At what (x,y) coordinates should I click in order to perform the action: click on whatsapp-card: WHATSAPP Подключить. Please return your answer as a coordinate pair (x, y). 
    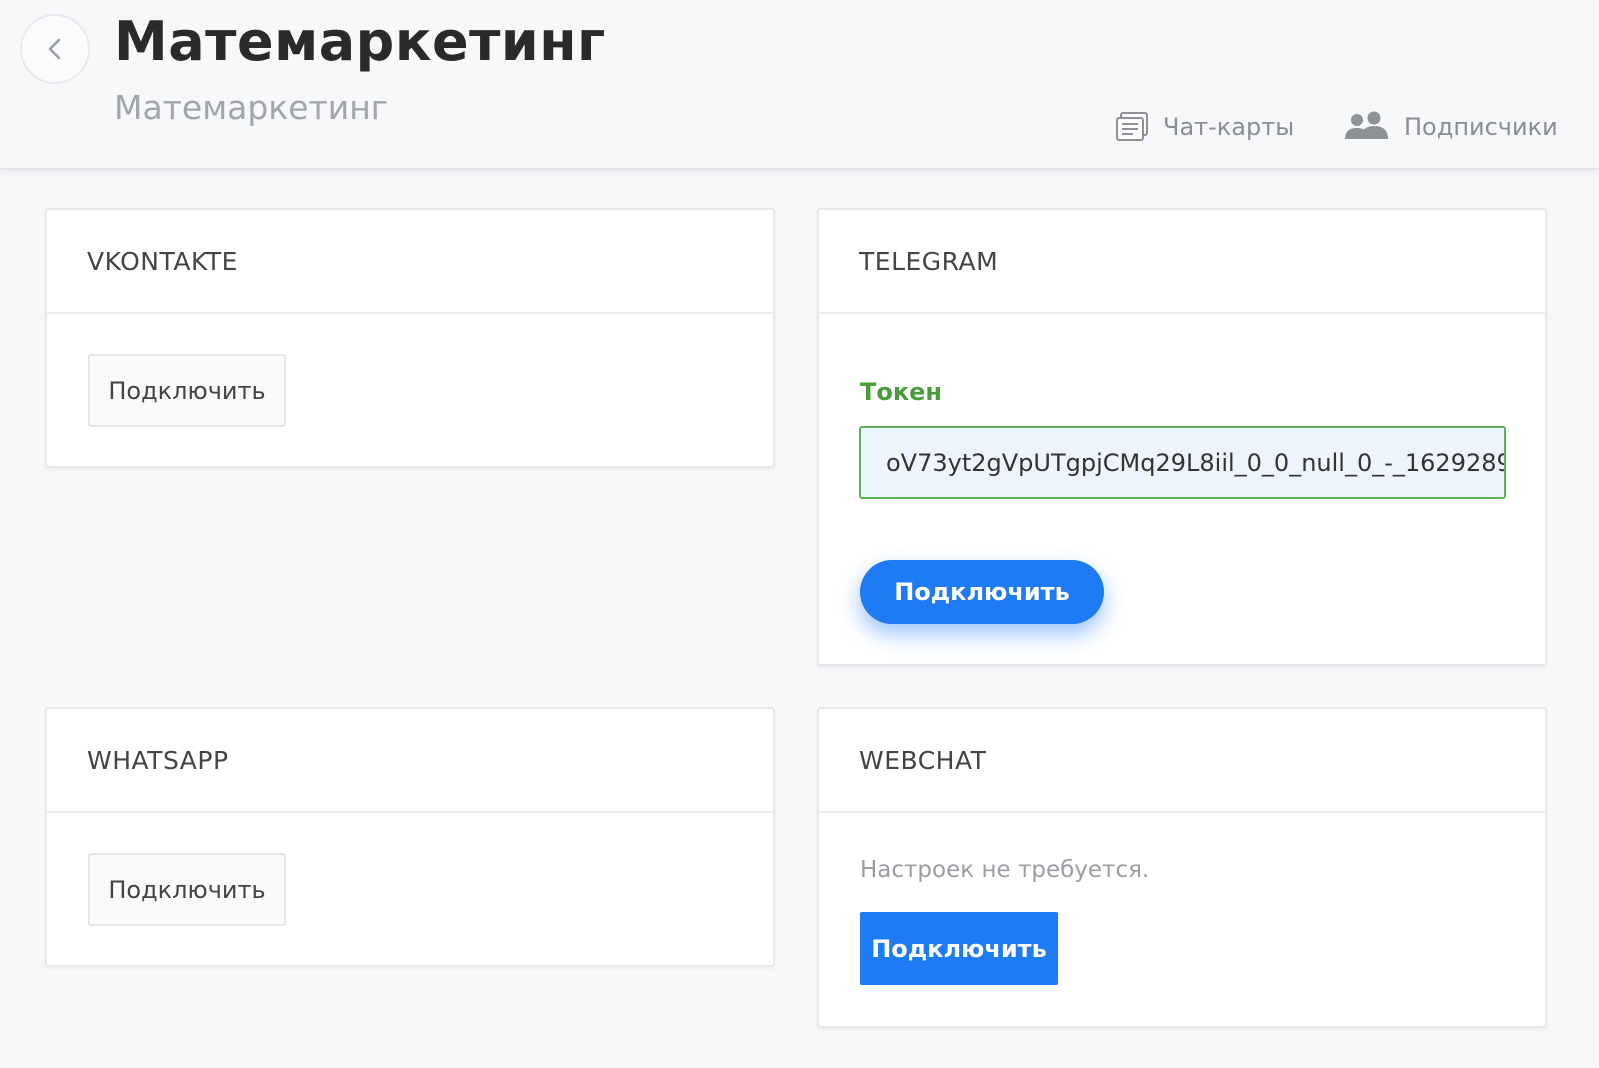
    Looking at the image, I should click on (410, 837).